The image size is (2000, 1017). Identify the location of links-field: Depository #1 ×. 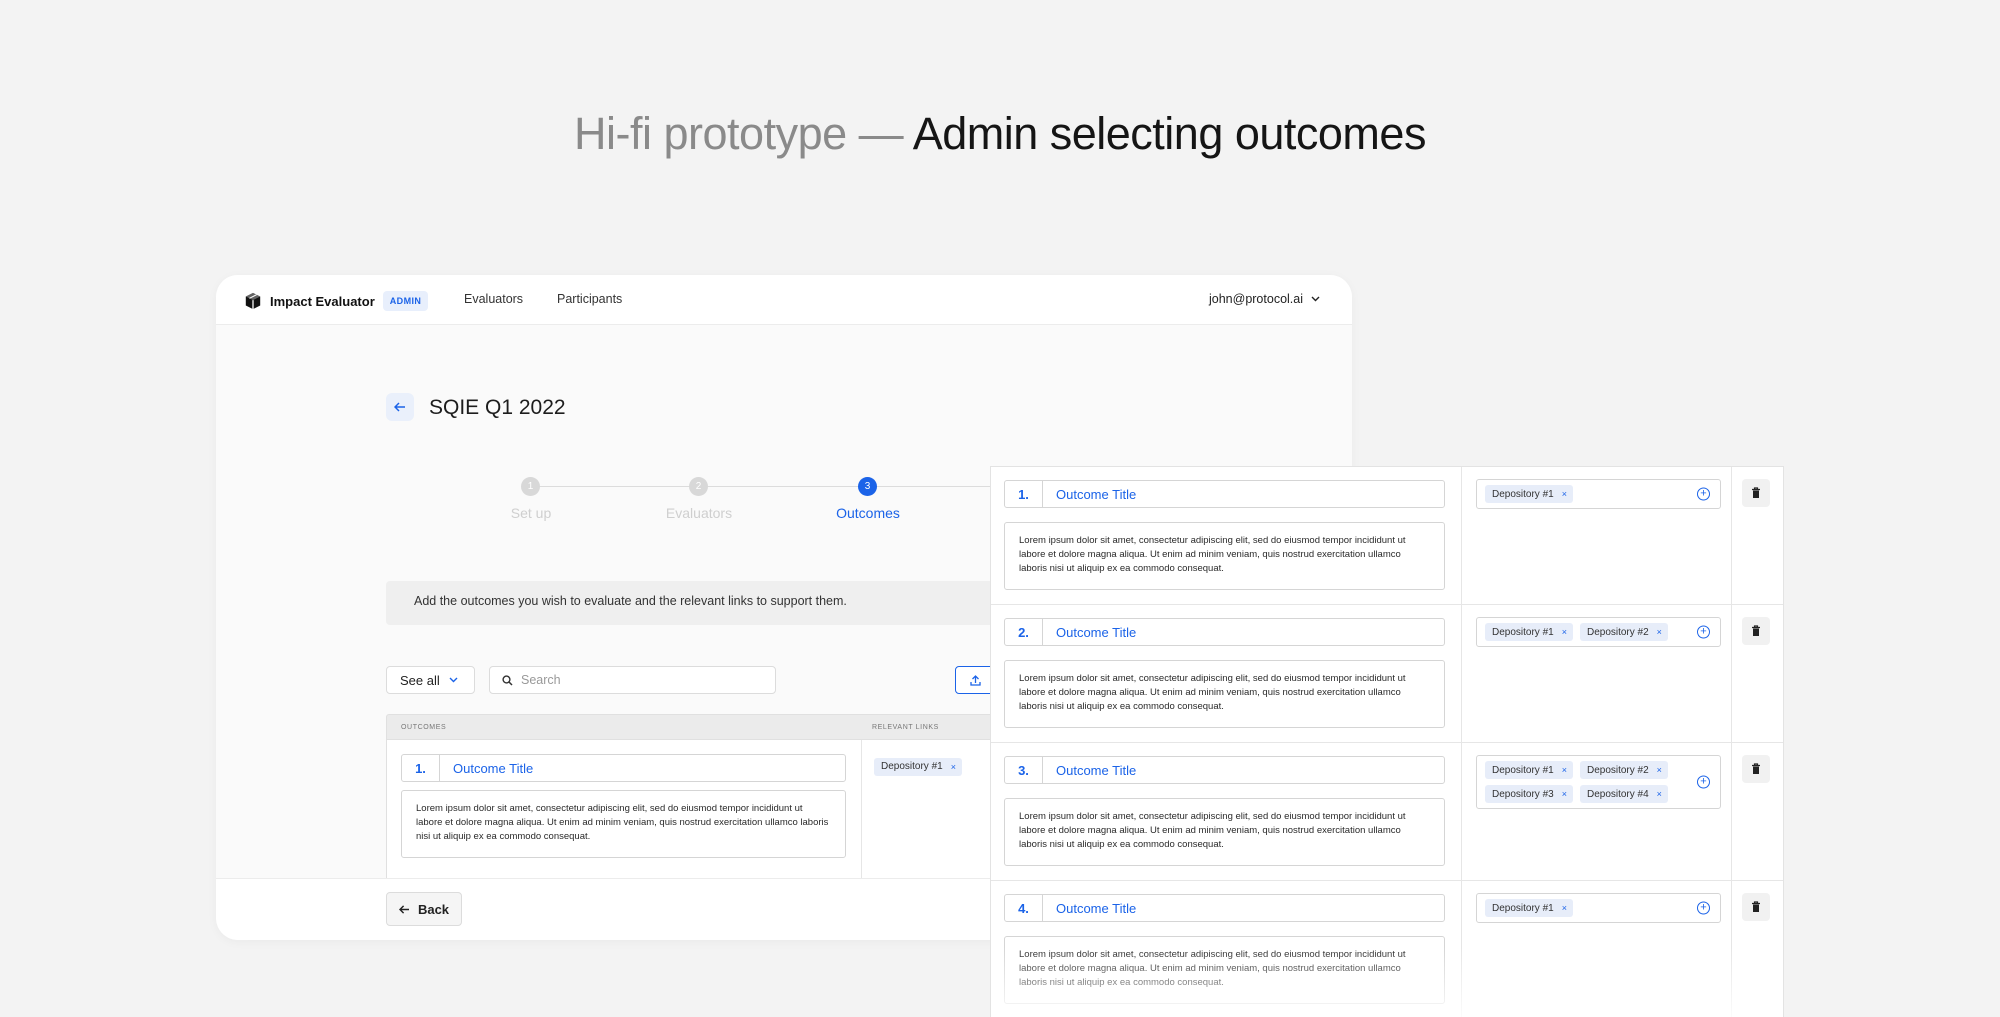
(918, 766).